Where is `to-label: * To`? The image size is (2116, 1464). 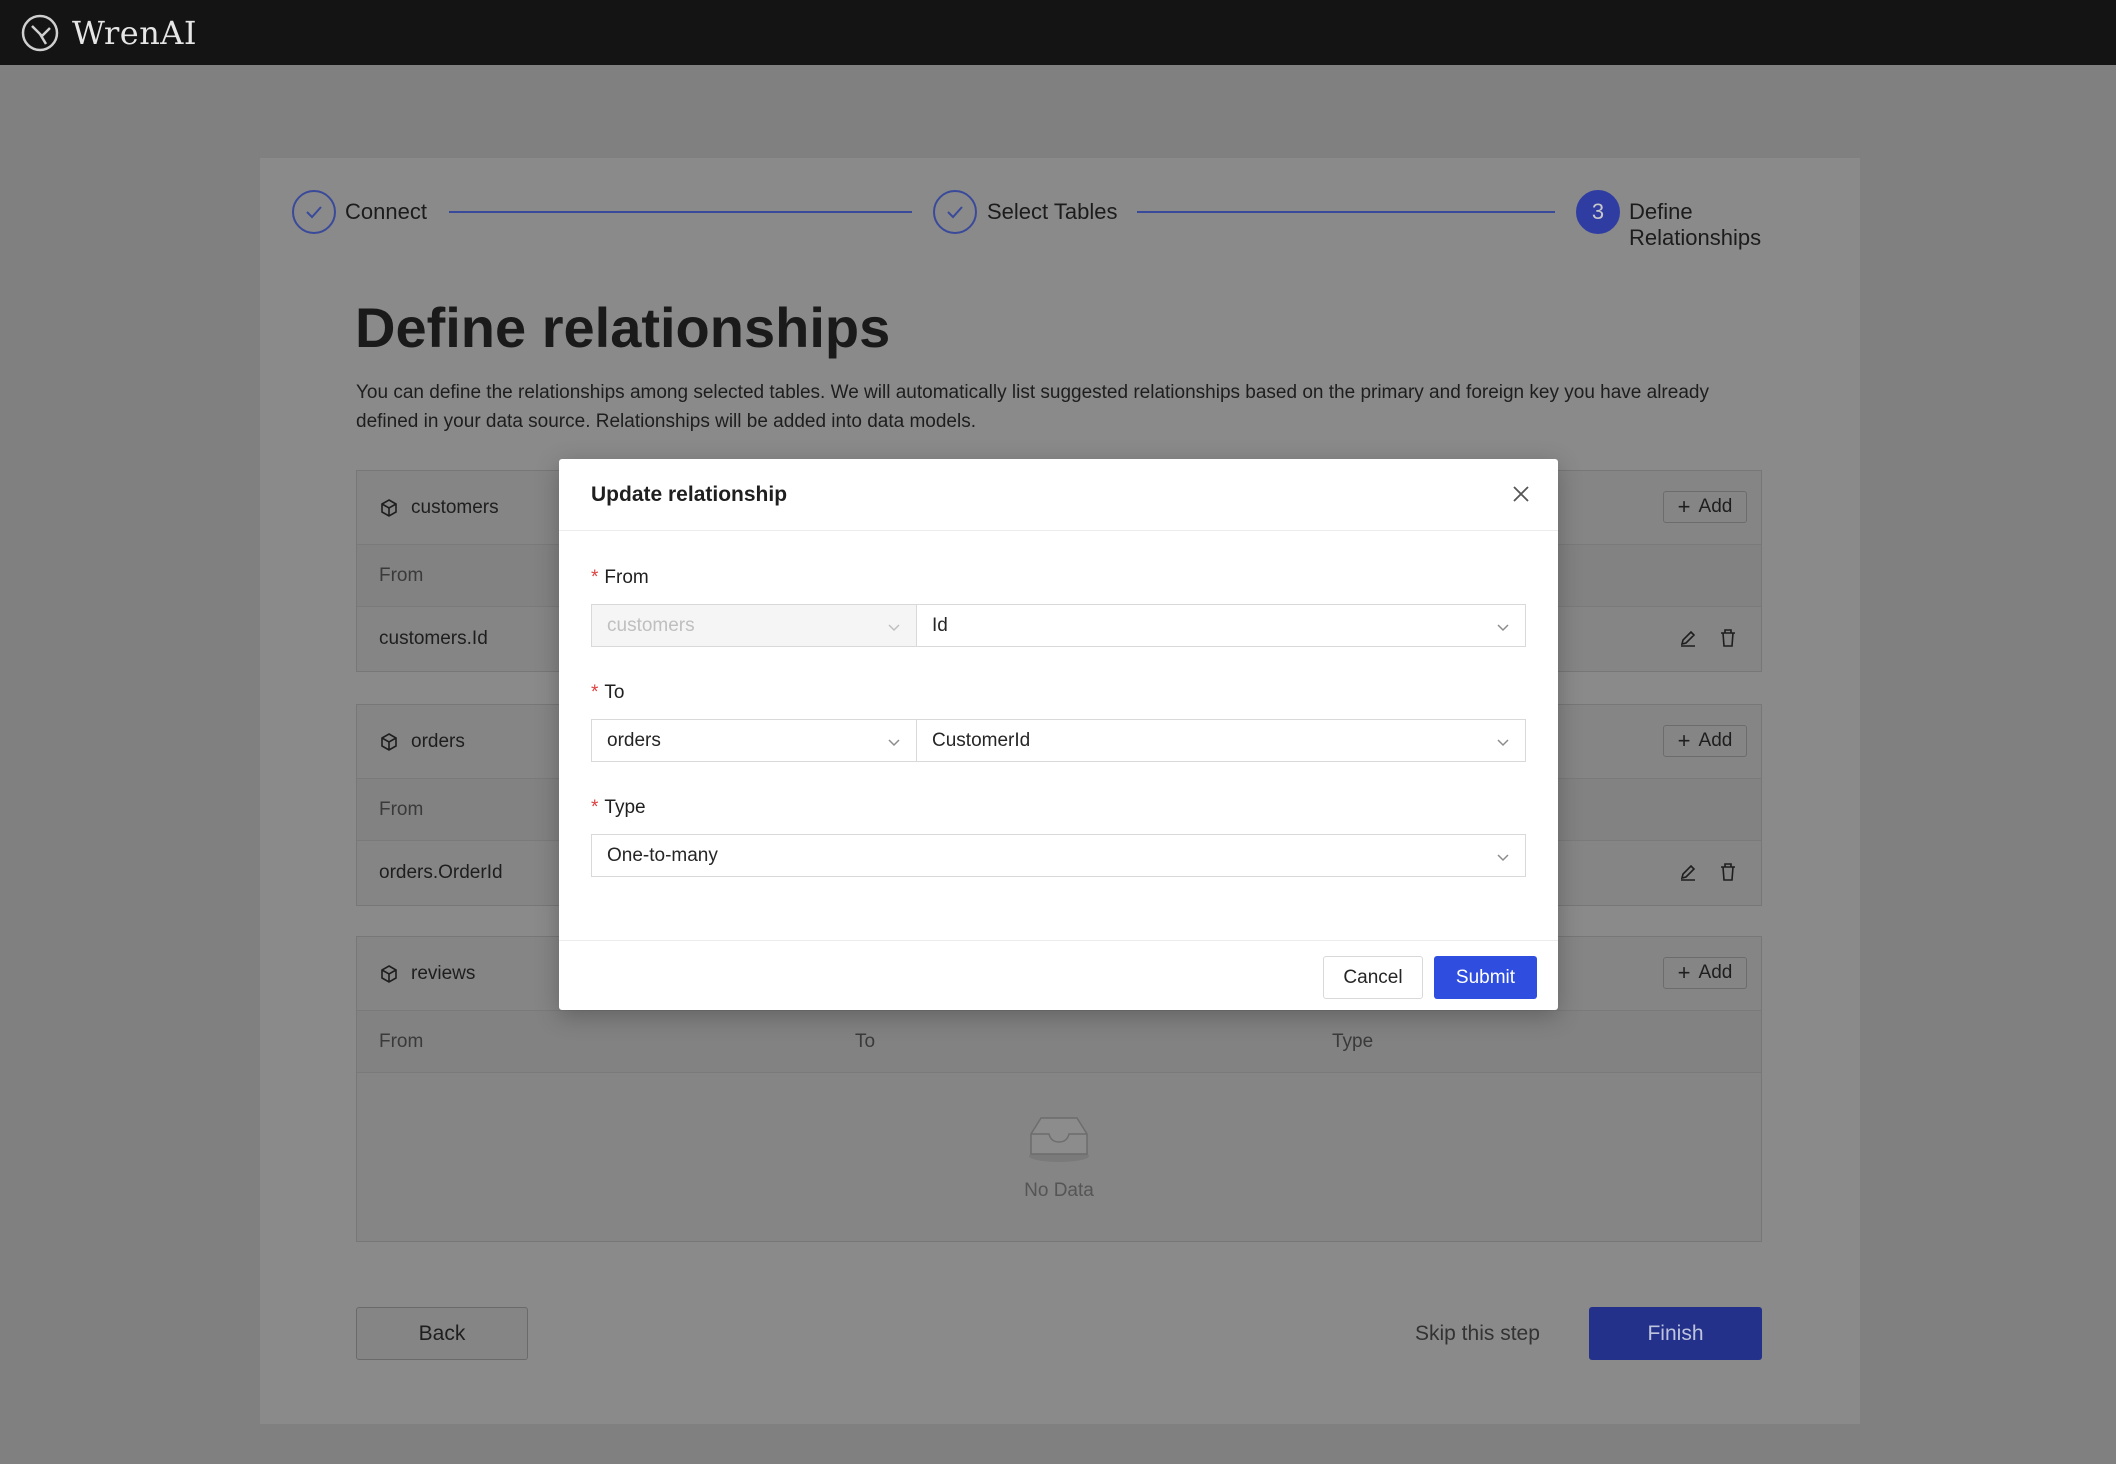 to-label: * To is located at coordinates (607, 693).